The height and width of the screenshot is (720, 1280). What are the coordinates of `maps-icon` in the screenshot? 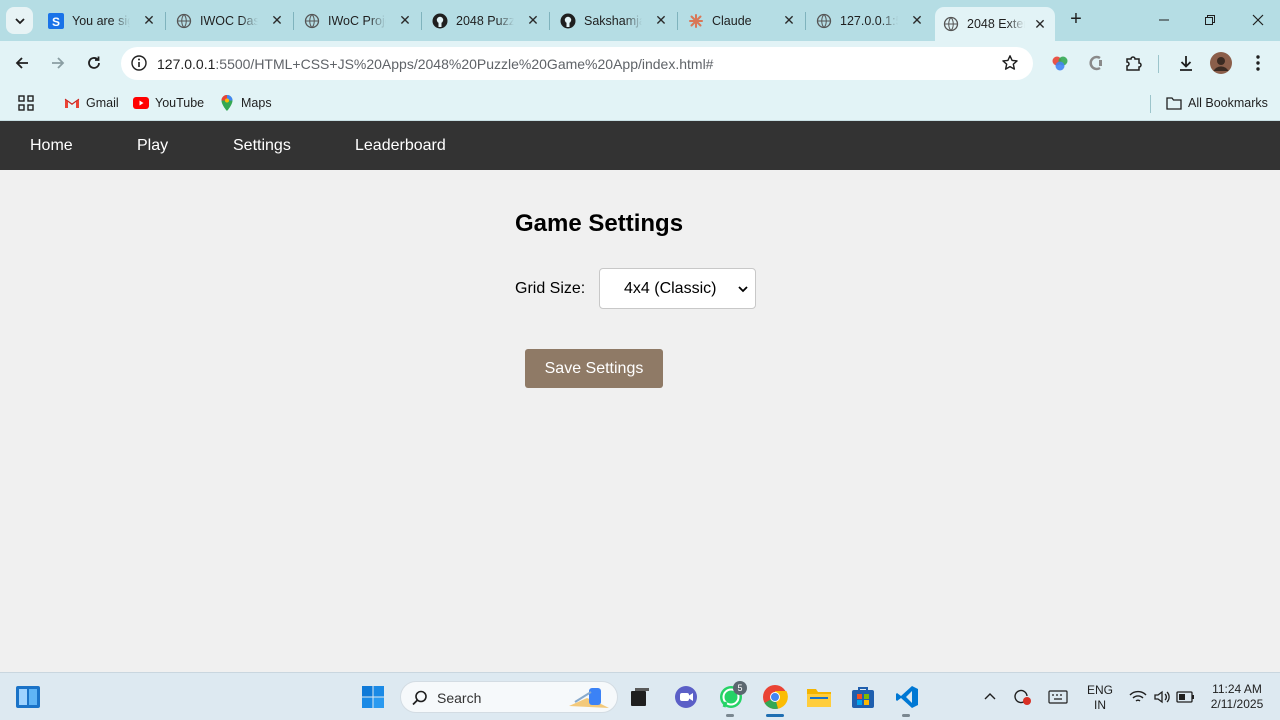 It's located at (227, 103).